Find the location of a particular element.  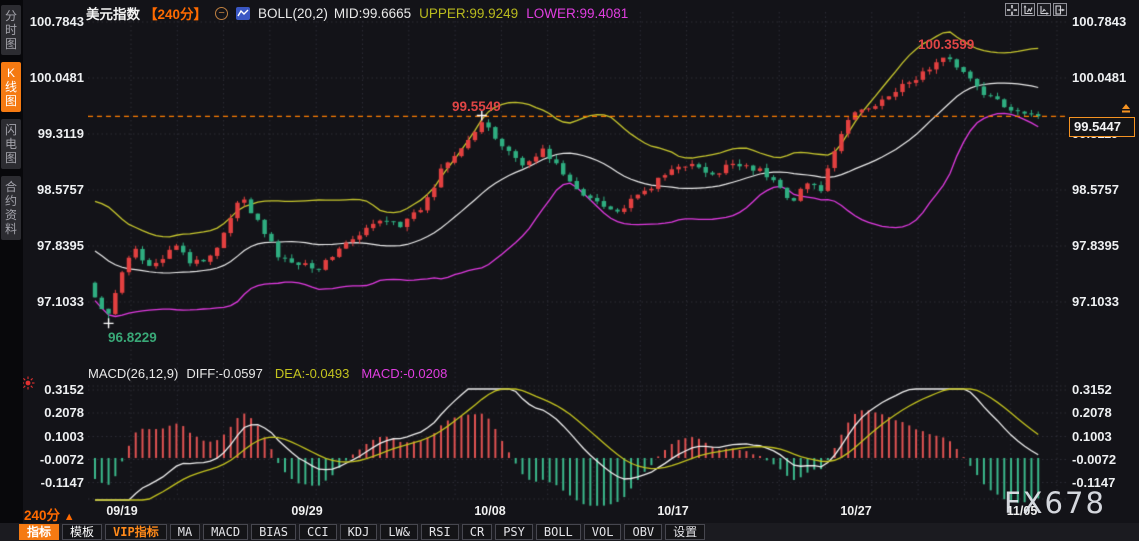

price-label-left-3: 98.5757 is located at coordinates (60, 189).